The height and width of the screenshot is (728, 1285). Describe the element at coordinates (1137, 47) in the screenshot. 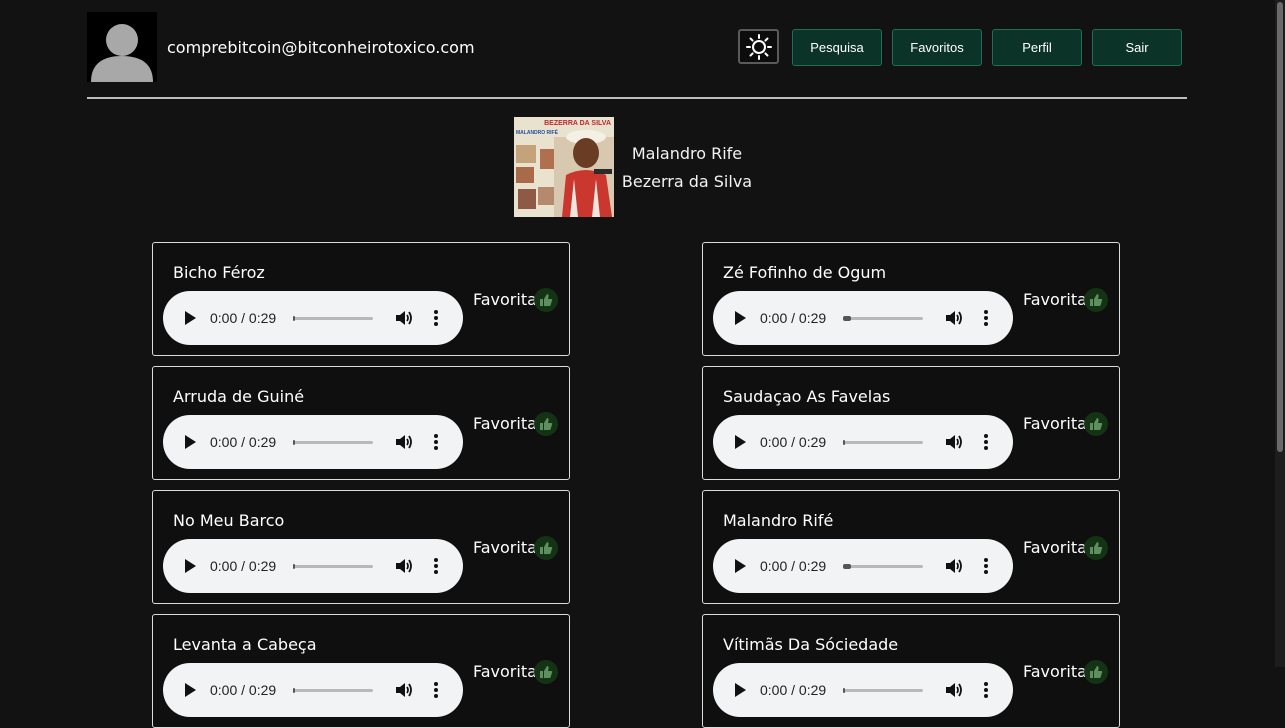

I see `nav-sair-button: Sair` at that location.